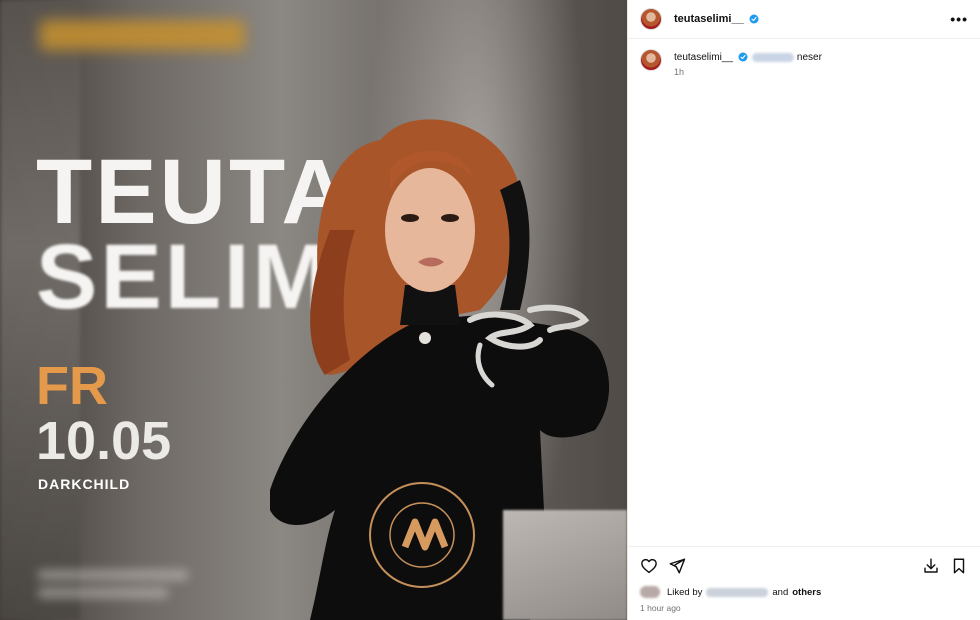  Describe the element at coordinates (804, 19) in the screenshot. I see `post-header: teutaselimi__ •••` at that location.